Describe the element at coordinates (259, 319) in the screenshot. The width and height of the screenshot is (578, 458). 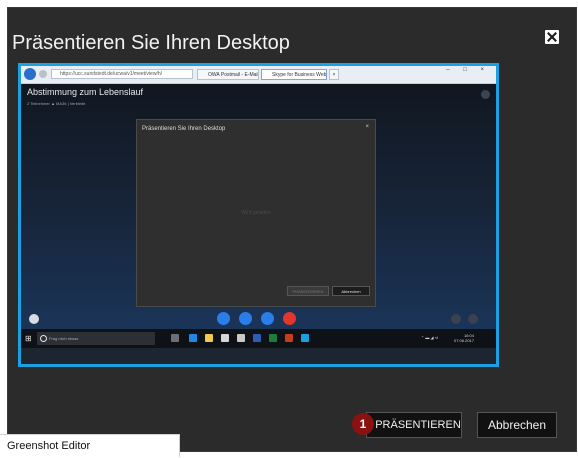
I see `preview-call-controls` at that location.